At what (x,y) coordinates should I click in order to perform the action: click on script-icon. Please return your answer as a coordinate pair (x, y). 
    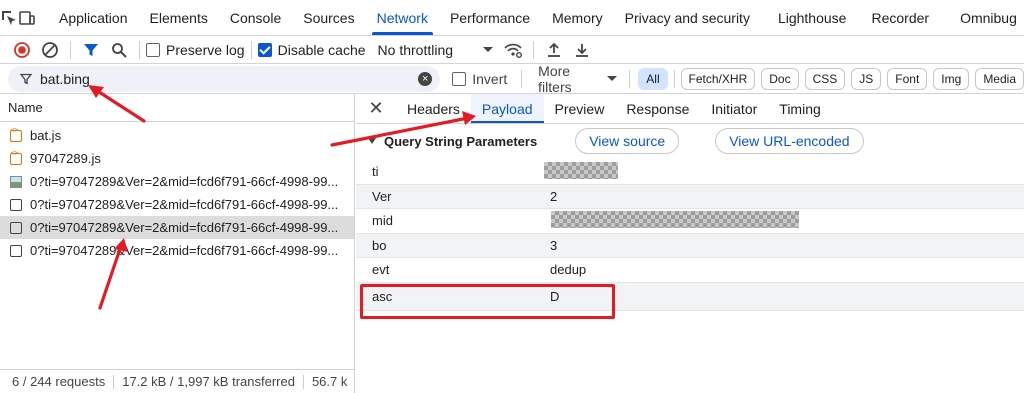
    Looking at the image, I should click on (16, 158).